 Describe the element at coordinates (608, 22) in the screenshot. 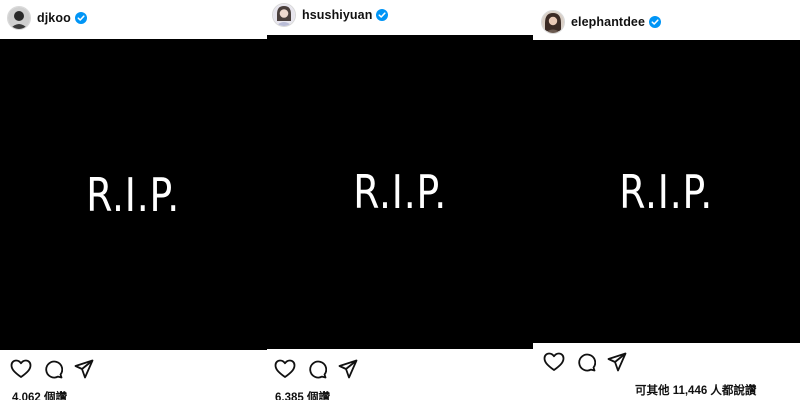

I see `username: elephantdee` at that location.